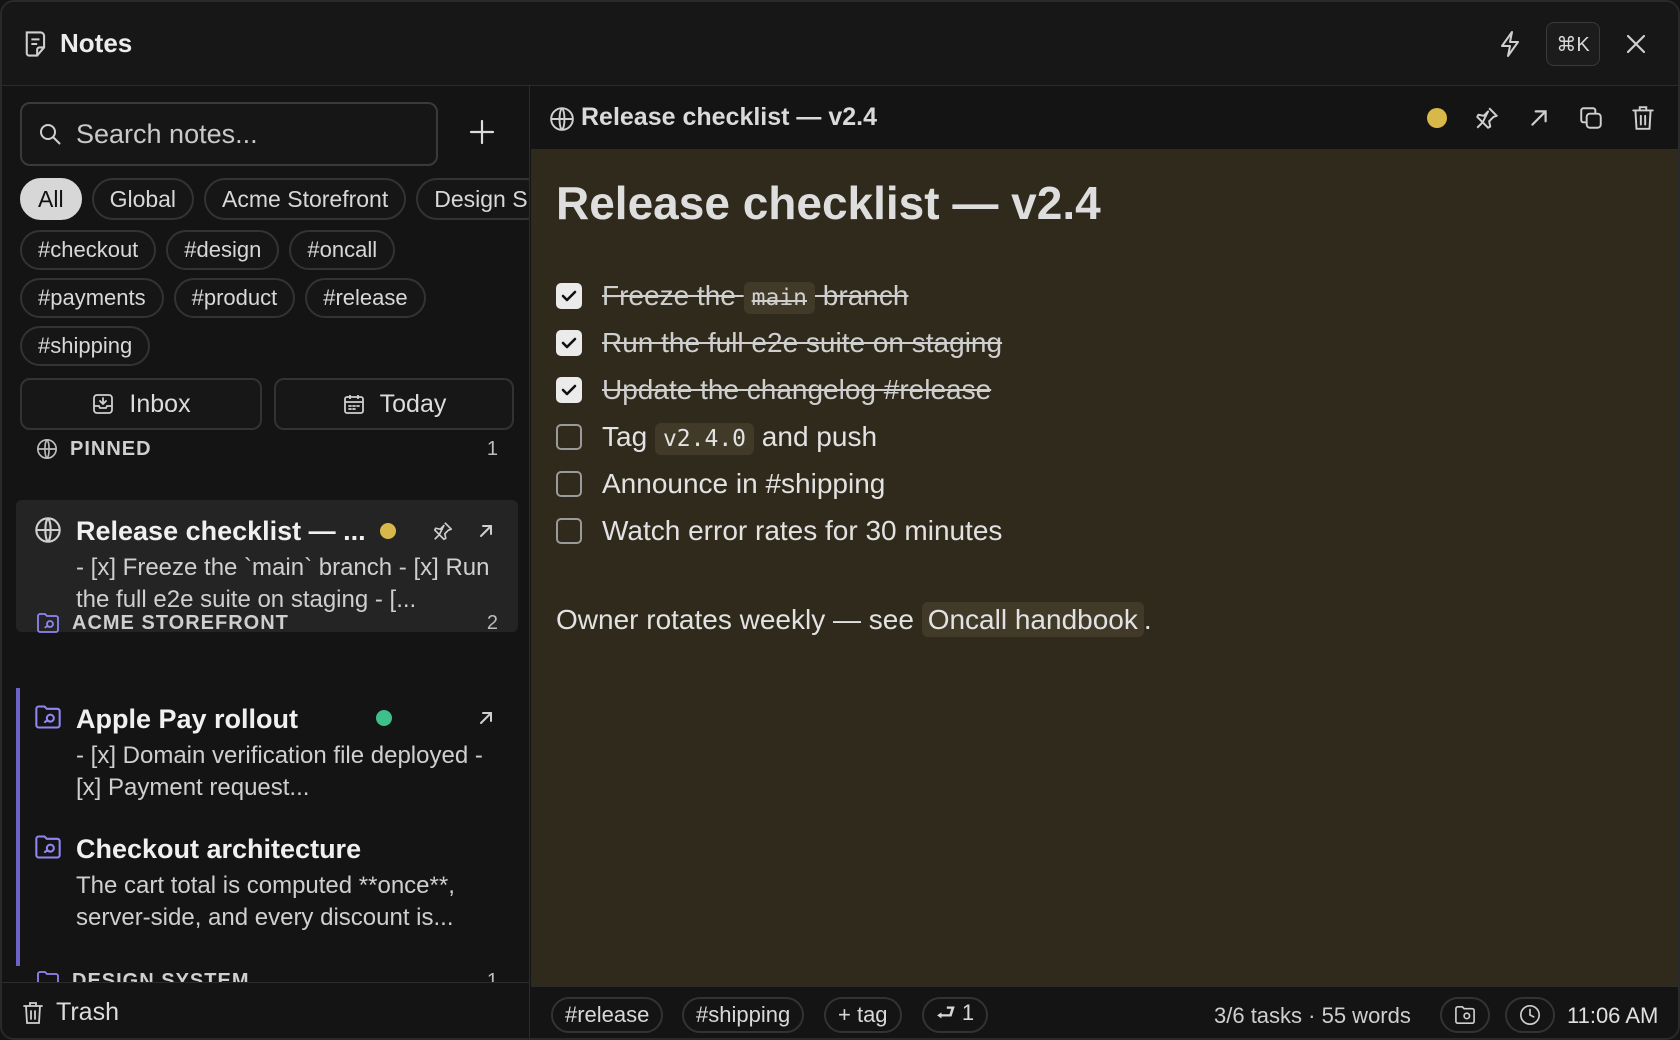  What do you see at coordinates (413, 403) in the screenshot?
I see `today-label: Today` at bounding box center [413, 403].